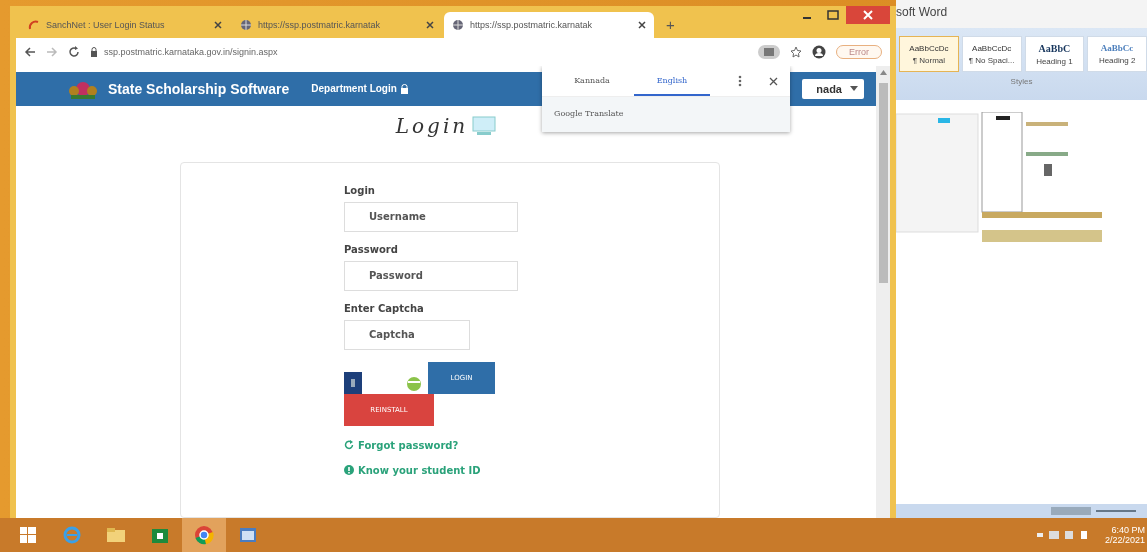 This screenshot has height=552, width=1147. What do you see at coordinates (408, 445) in the screenshot?
I see `help-link: Forgot password?` at bounding box center [408, 445].